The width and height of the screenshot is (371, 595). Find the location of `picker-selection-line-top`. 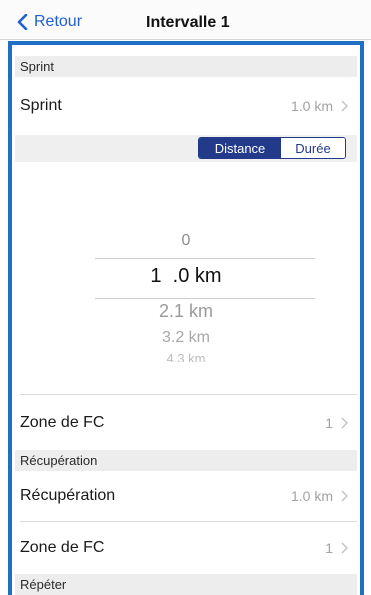

picker-selection-line-top is located at coordinates (205, 258).